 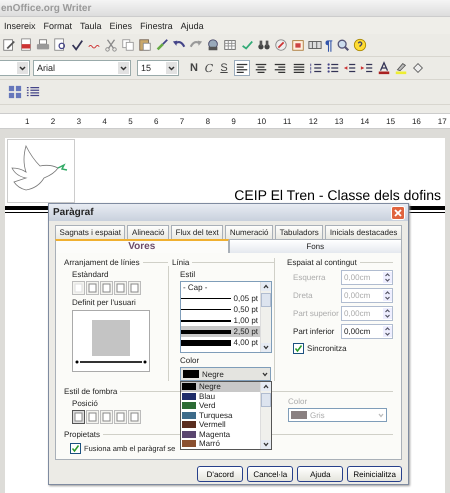 I want to click on page-preview-icon, so click(x=60, y=45).